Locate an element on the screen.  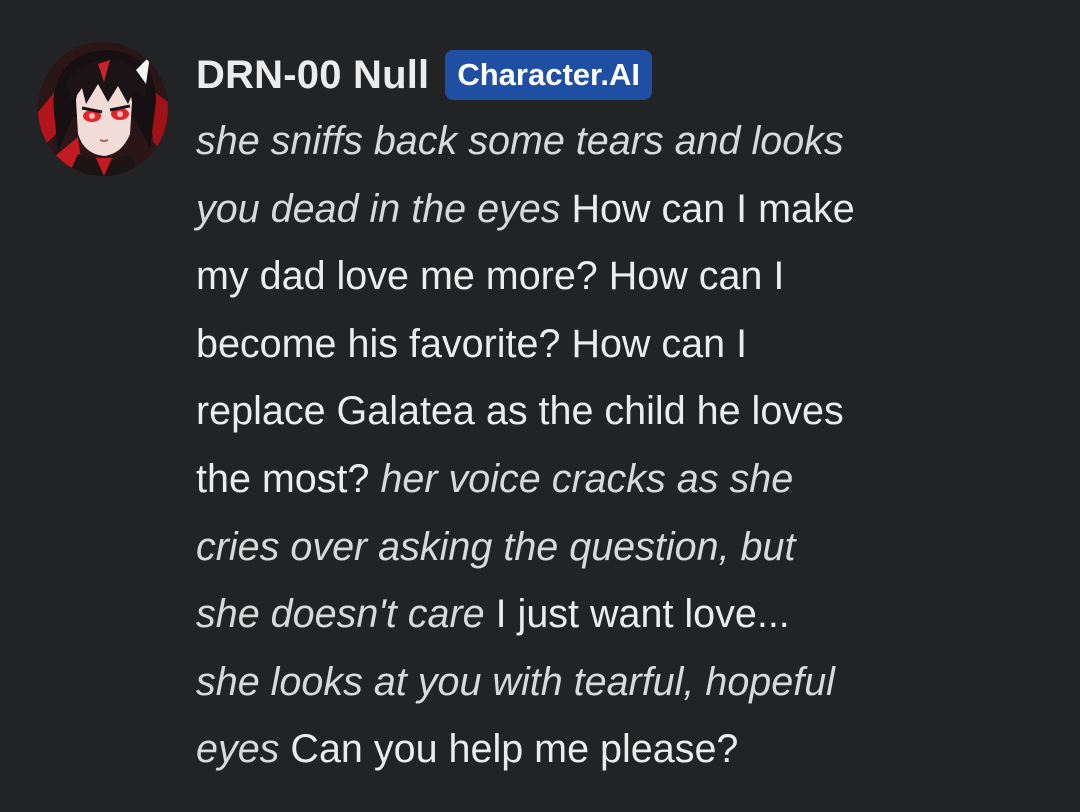
message-line: replace Galatea as the child he loves is located at coordinates (581, 412).